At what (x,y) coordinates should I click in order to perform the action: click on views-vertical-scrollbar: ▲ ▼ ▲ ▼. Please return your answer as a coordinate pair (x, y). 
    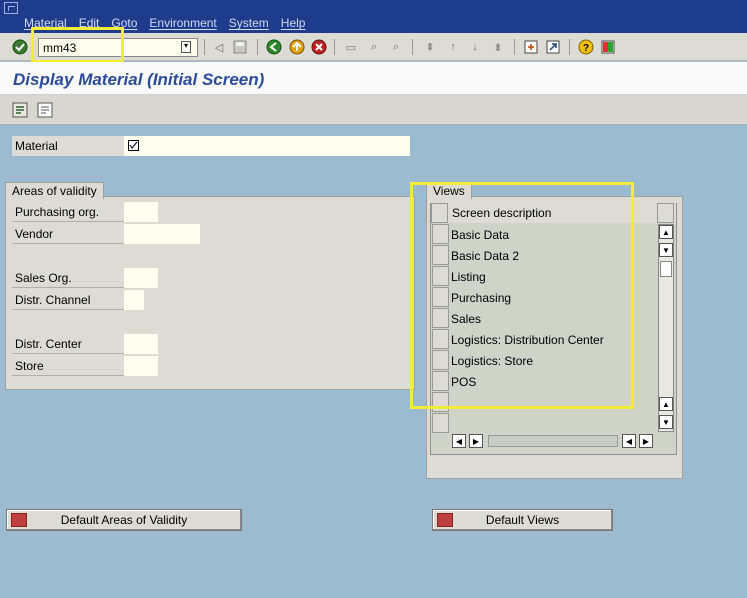
    Looking at the image, I should click on (666, 328).